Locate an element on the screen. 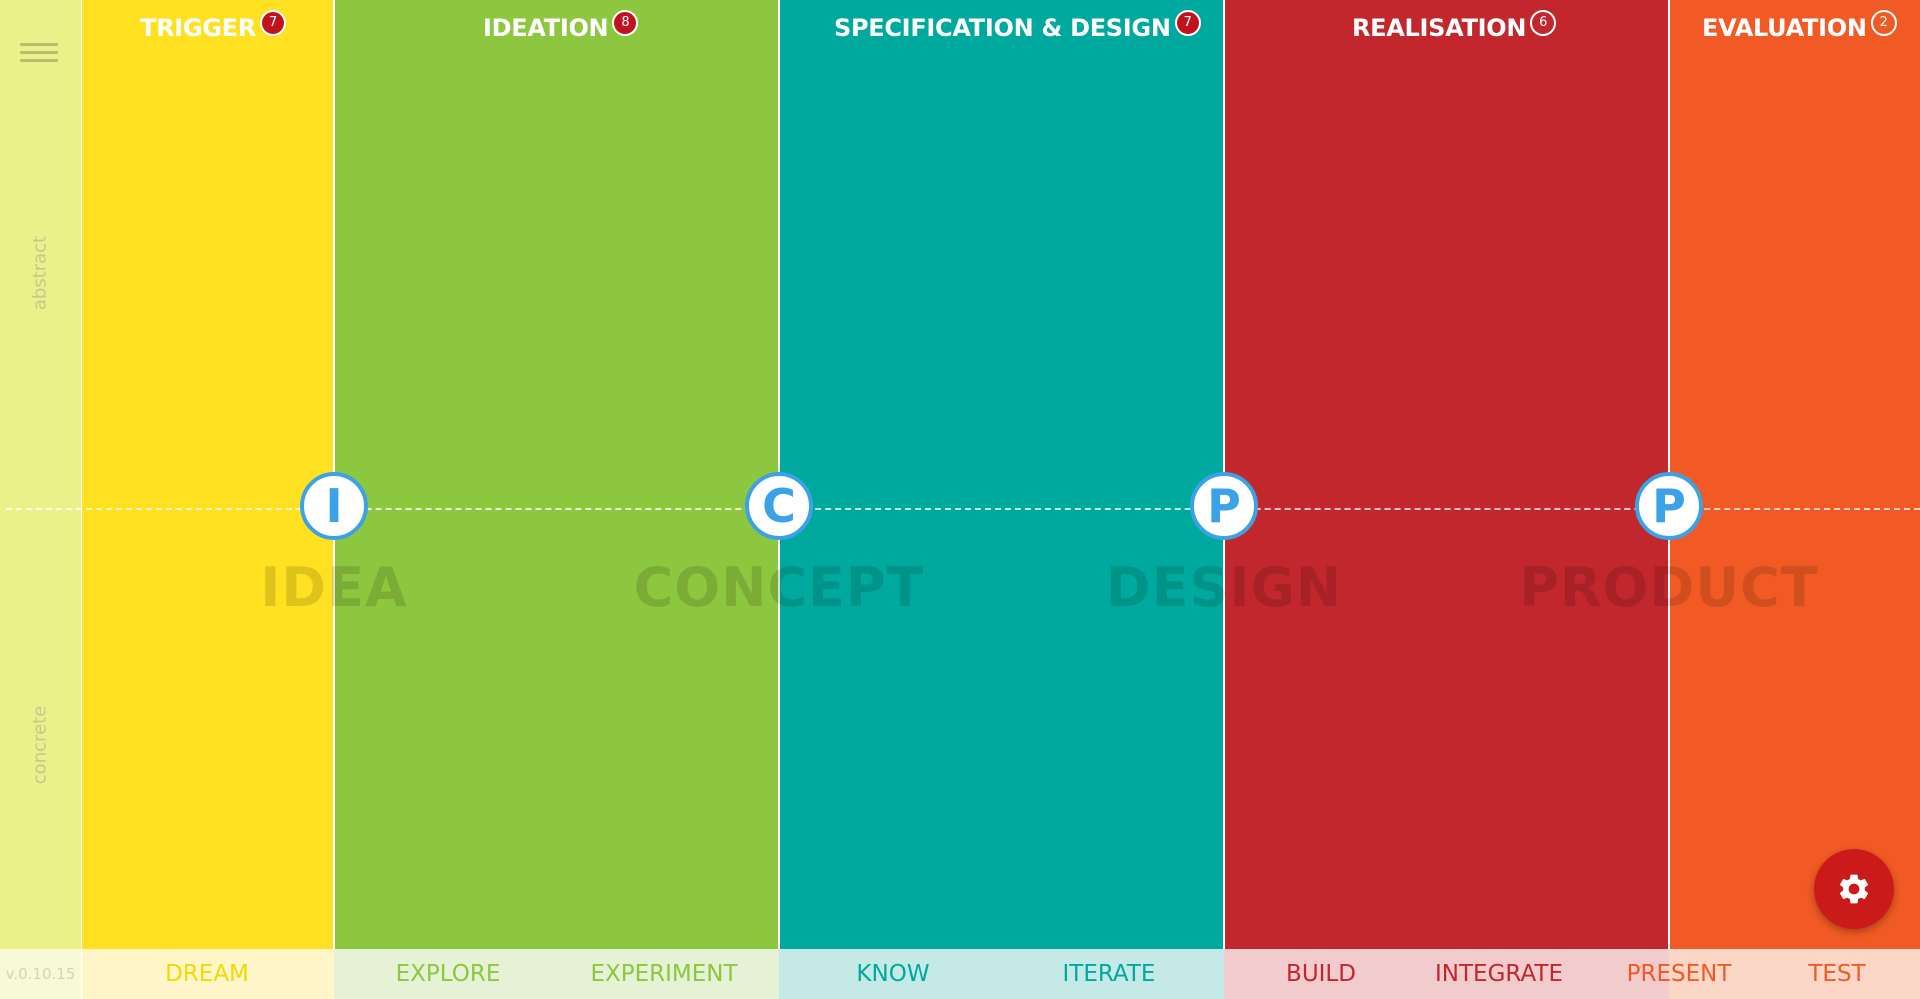  phase-experiment: EXPERIMENT is located at coordinates (663, 974).